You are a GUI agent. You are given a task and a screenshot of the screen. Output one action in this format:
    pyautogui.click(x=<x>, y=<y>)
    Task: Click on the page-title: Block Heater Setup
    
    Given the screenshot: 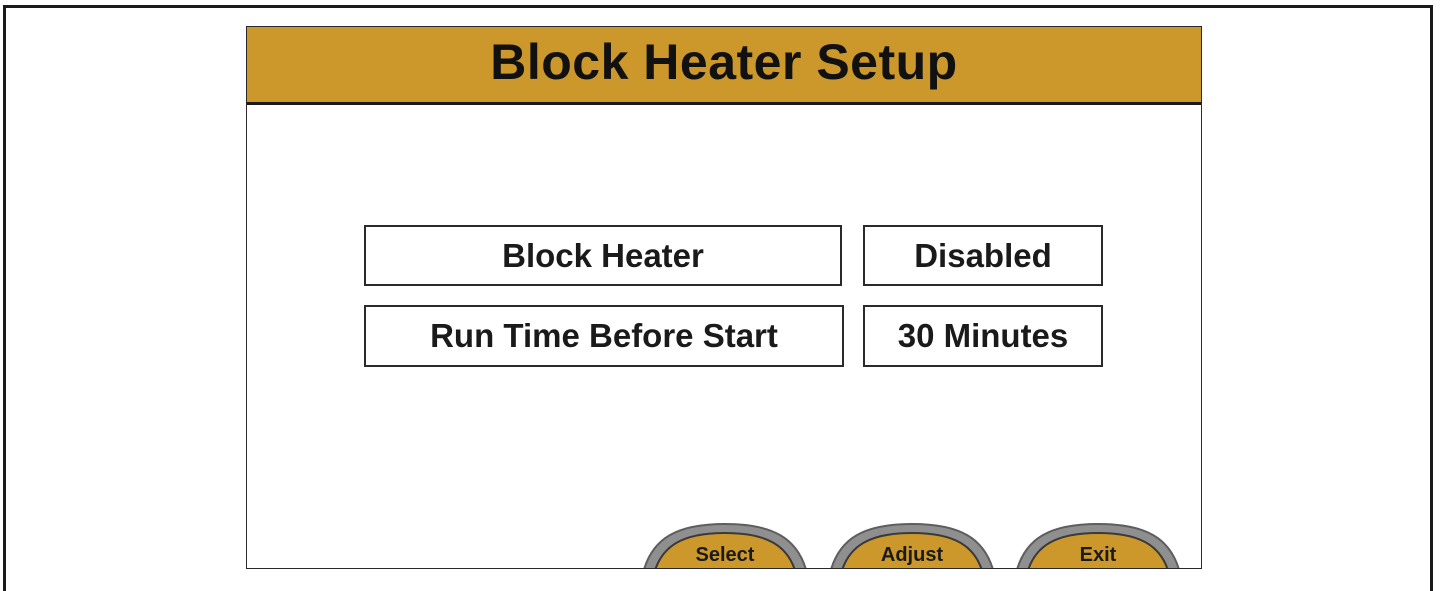 What is the action you would take?
    pyautogui.click(x=724, y=61)
    